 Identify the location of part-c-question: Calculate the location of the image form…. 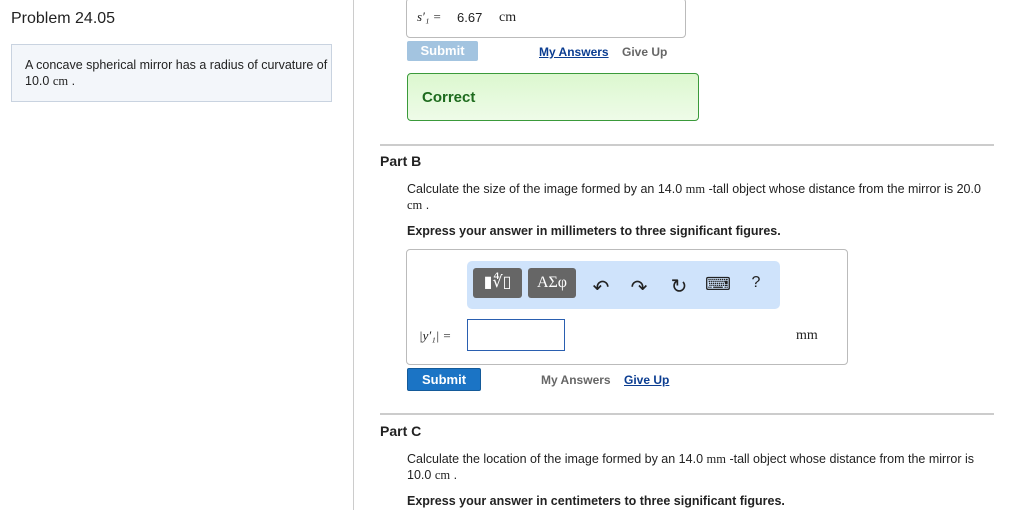
(692, 467).